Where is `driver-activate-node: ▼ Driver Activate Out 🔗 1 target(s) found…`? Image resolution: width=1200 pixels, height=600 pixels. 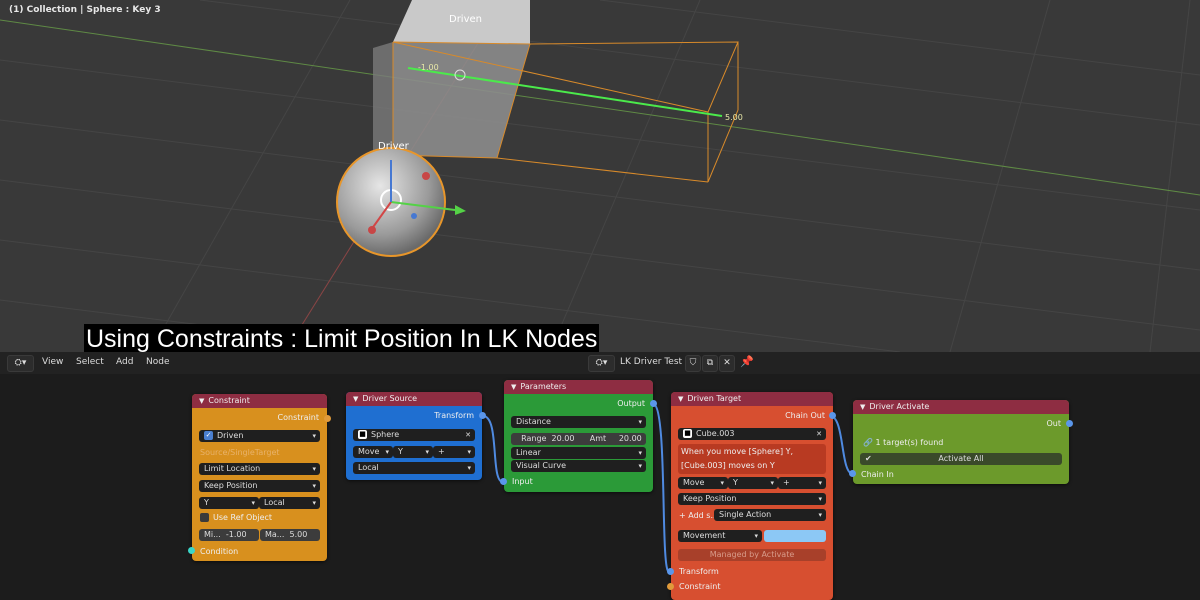 driver-activate-node: ▼ Driver Activate Out 🔗 1 target(s) found… is located at coordinates (961, 442).